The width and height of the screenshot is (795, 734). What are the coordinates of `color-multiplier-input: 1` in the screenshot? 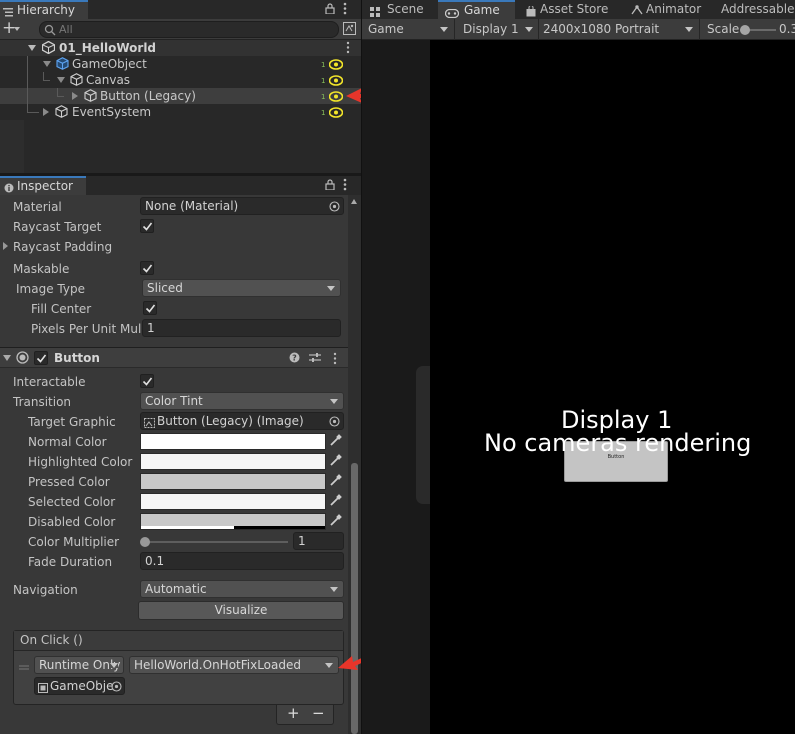 It's located at (318, 541).